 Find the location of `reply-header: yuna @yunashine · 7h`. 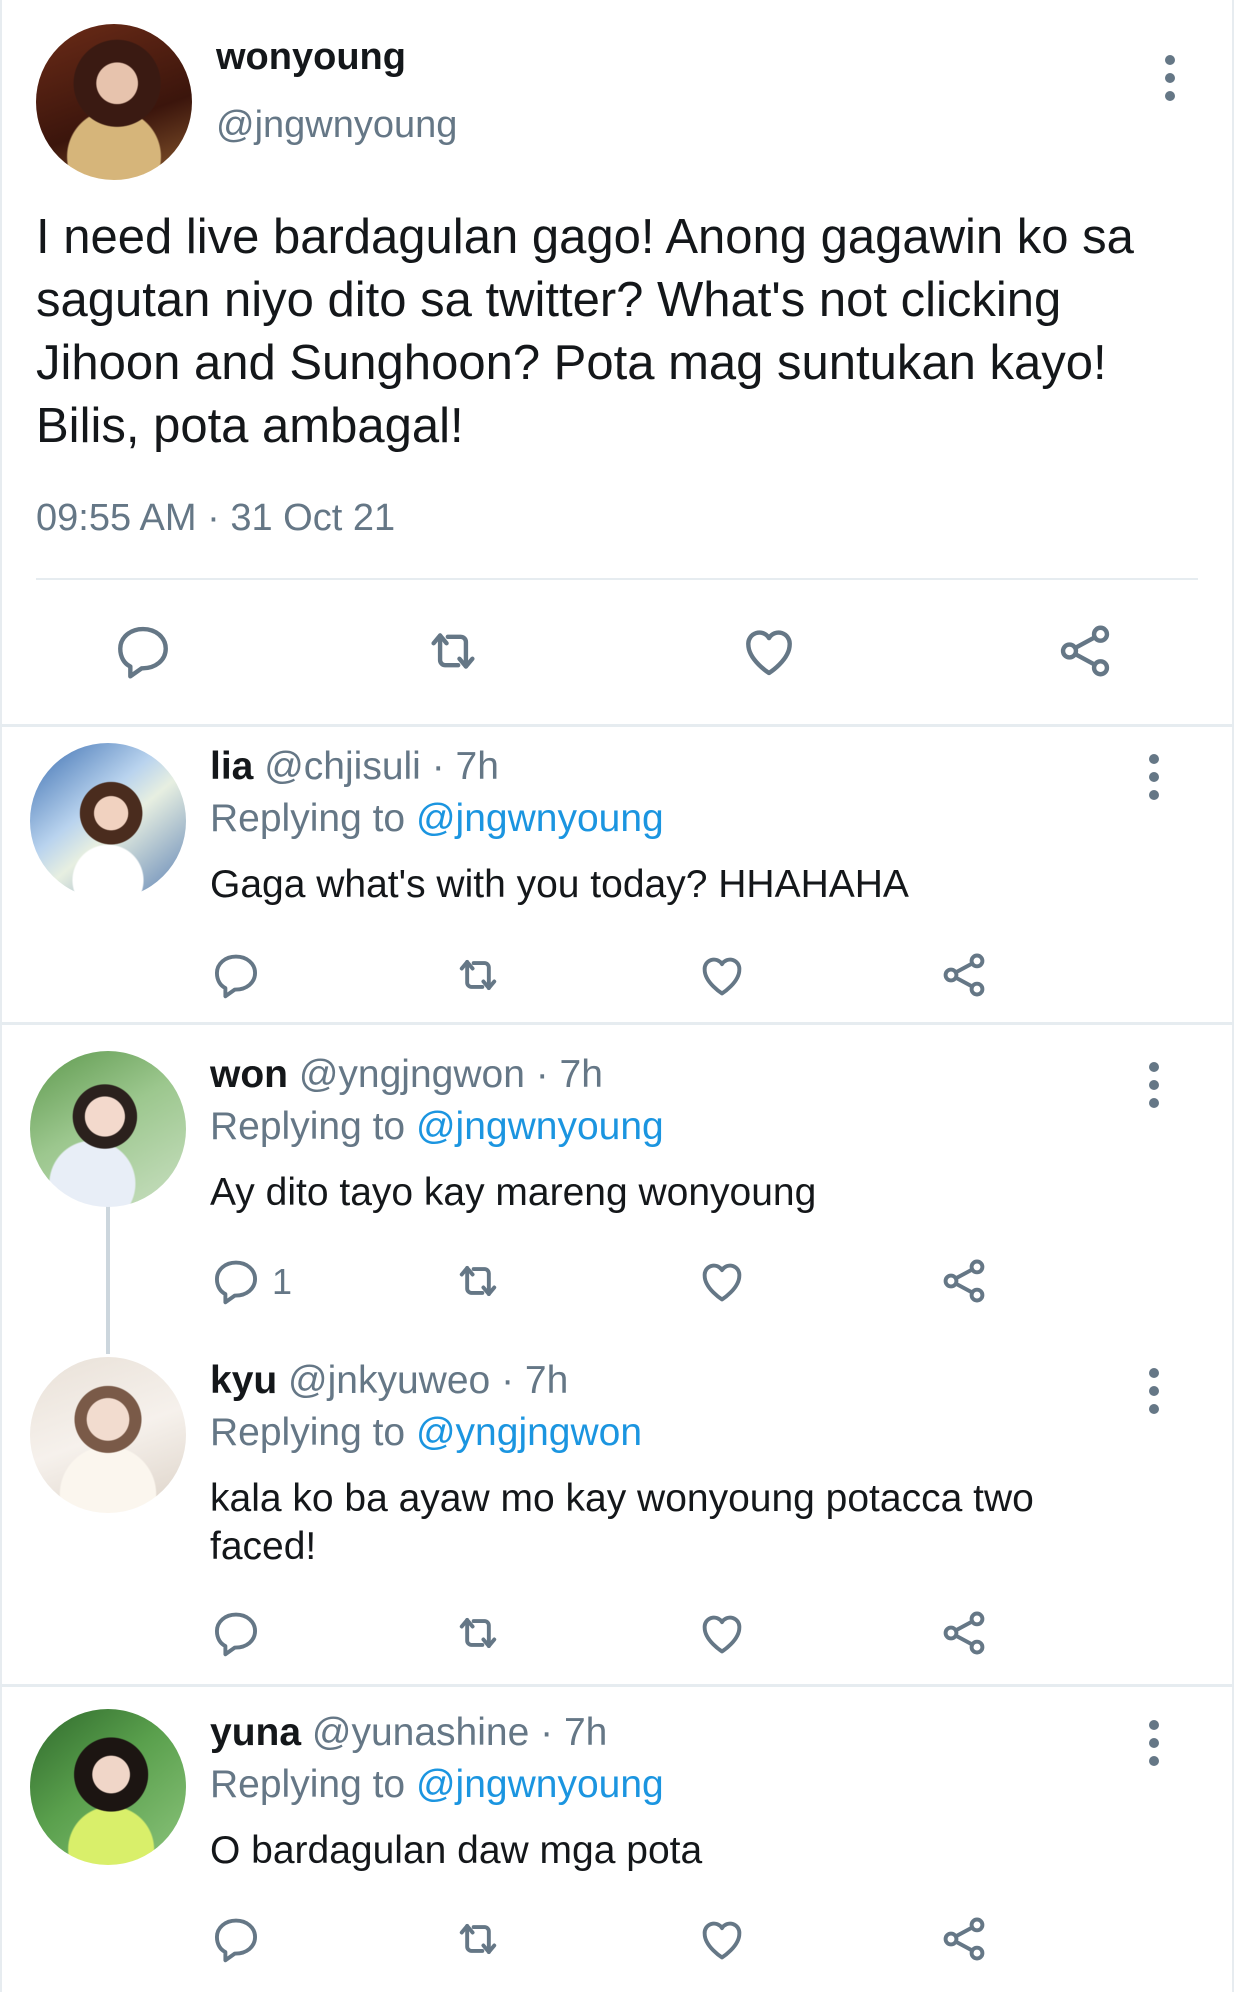

reply-header: yuna @yunashine · 7h is located at coordinates (408, 1733).